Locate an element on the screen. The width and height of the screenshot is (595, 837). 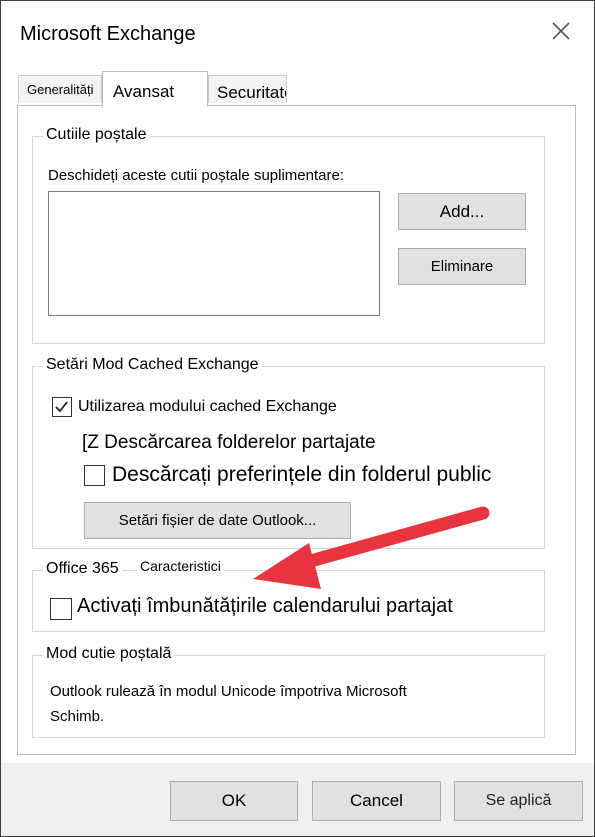
cached-mode-group-label: Setări Mod Cached Exchange is located at coordinates (152, 365).